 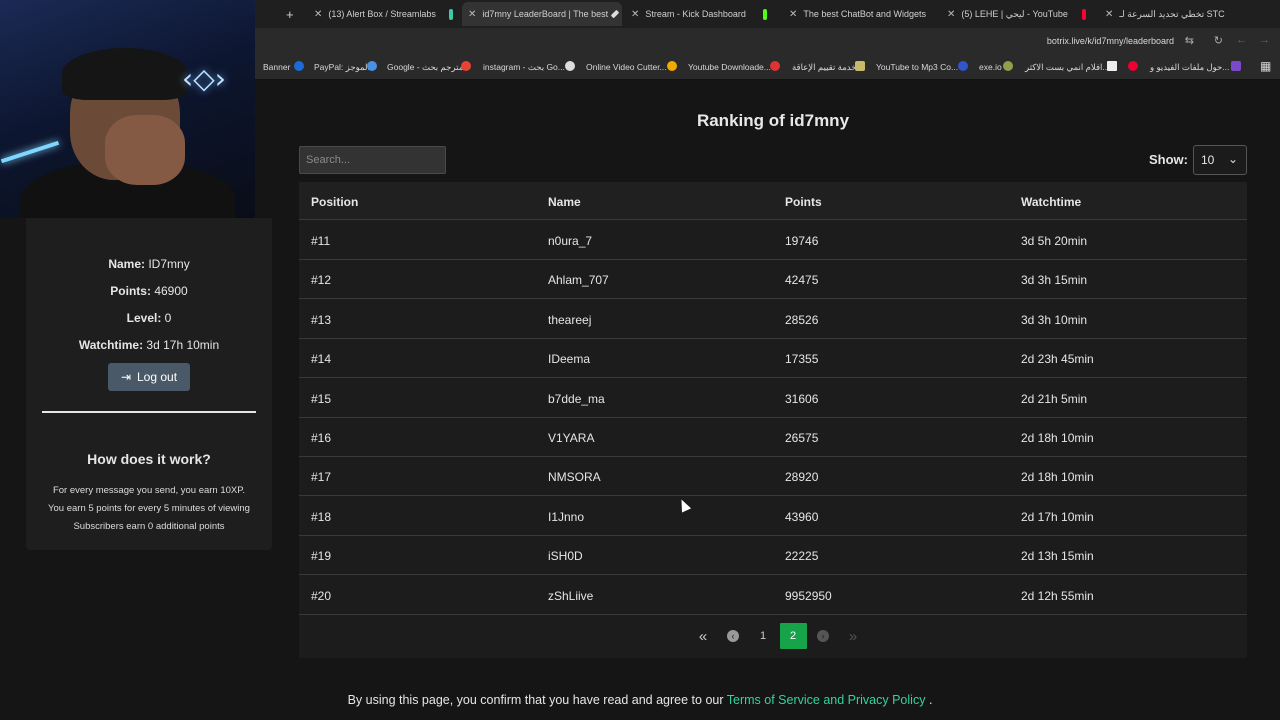 I want to click on convert-icon, so click(x=1236, y=66).